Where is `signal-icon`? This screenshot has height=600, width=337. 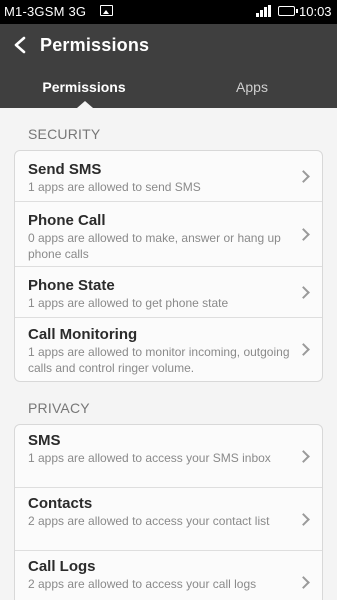
signal-icon is located at coordinates (264, 11).